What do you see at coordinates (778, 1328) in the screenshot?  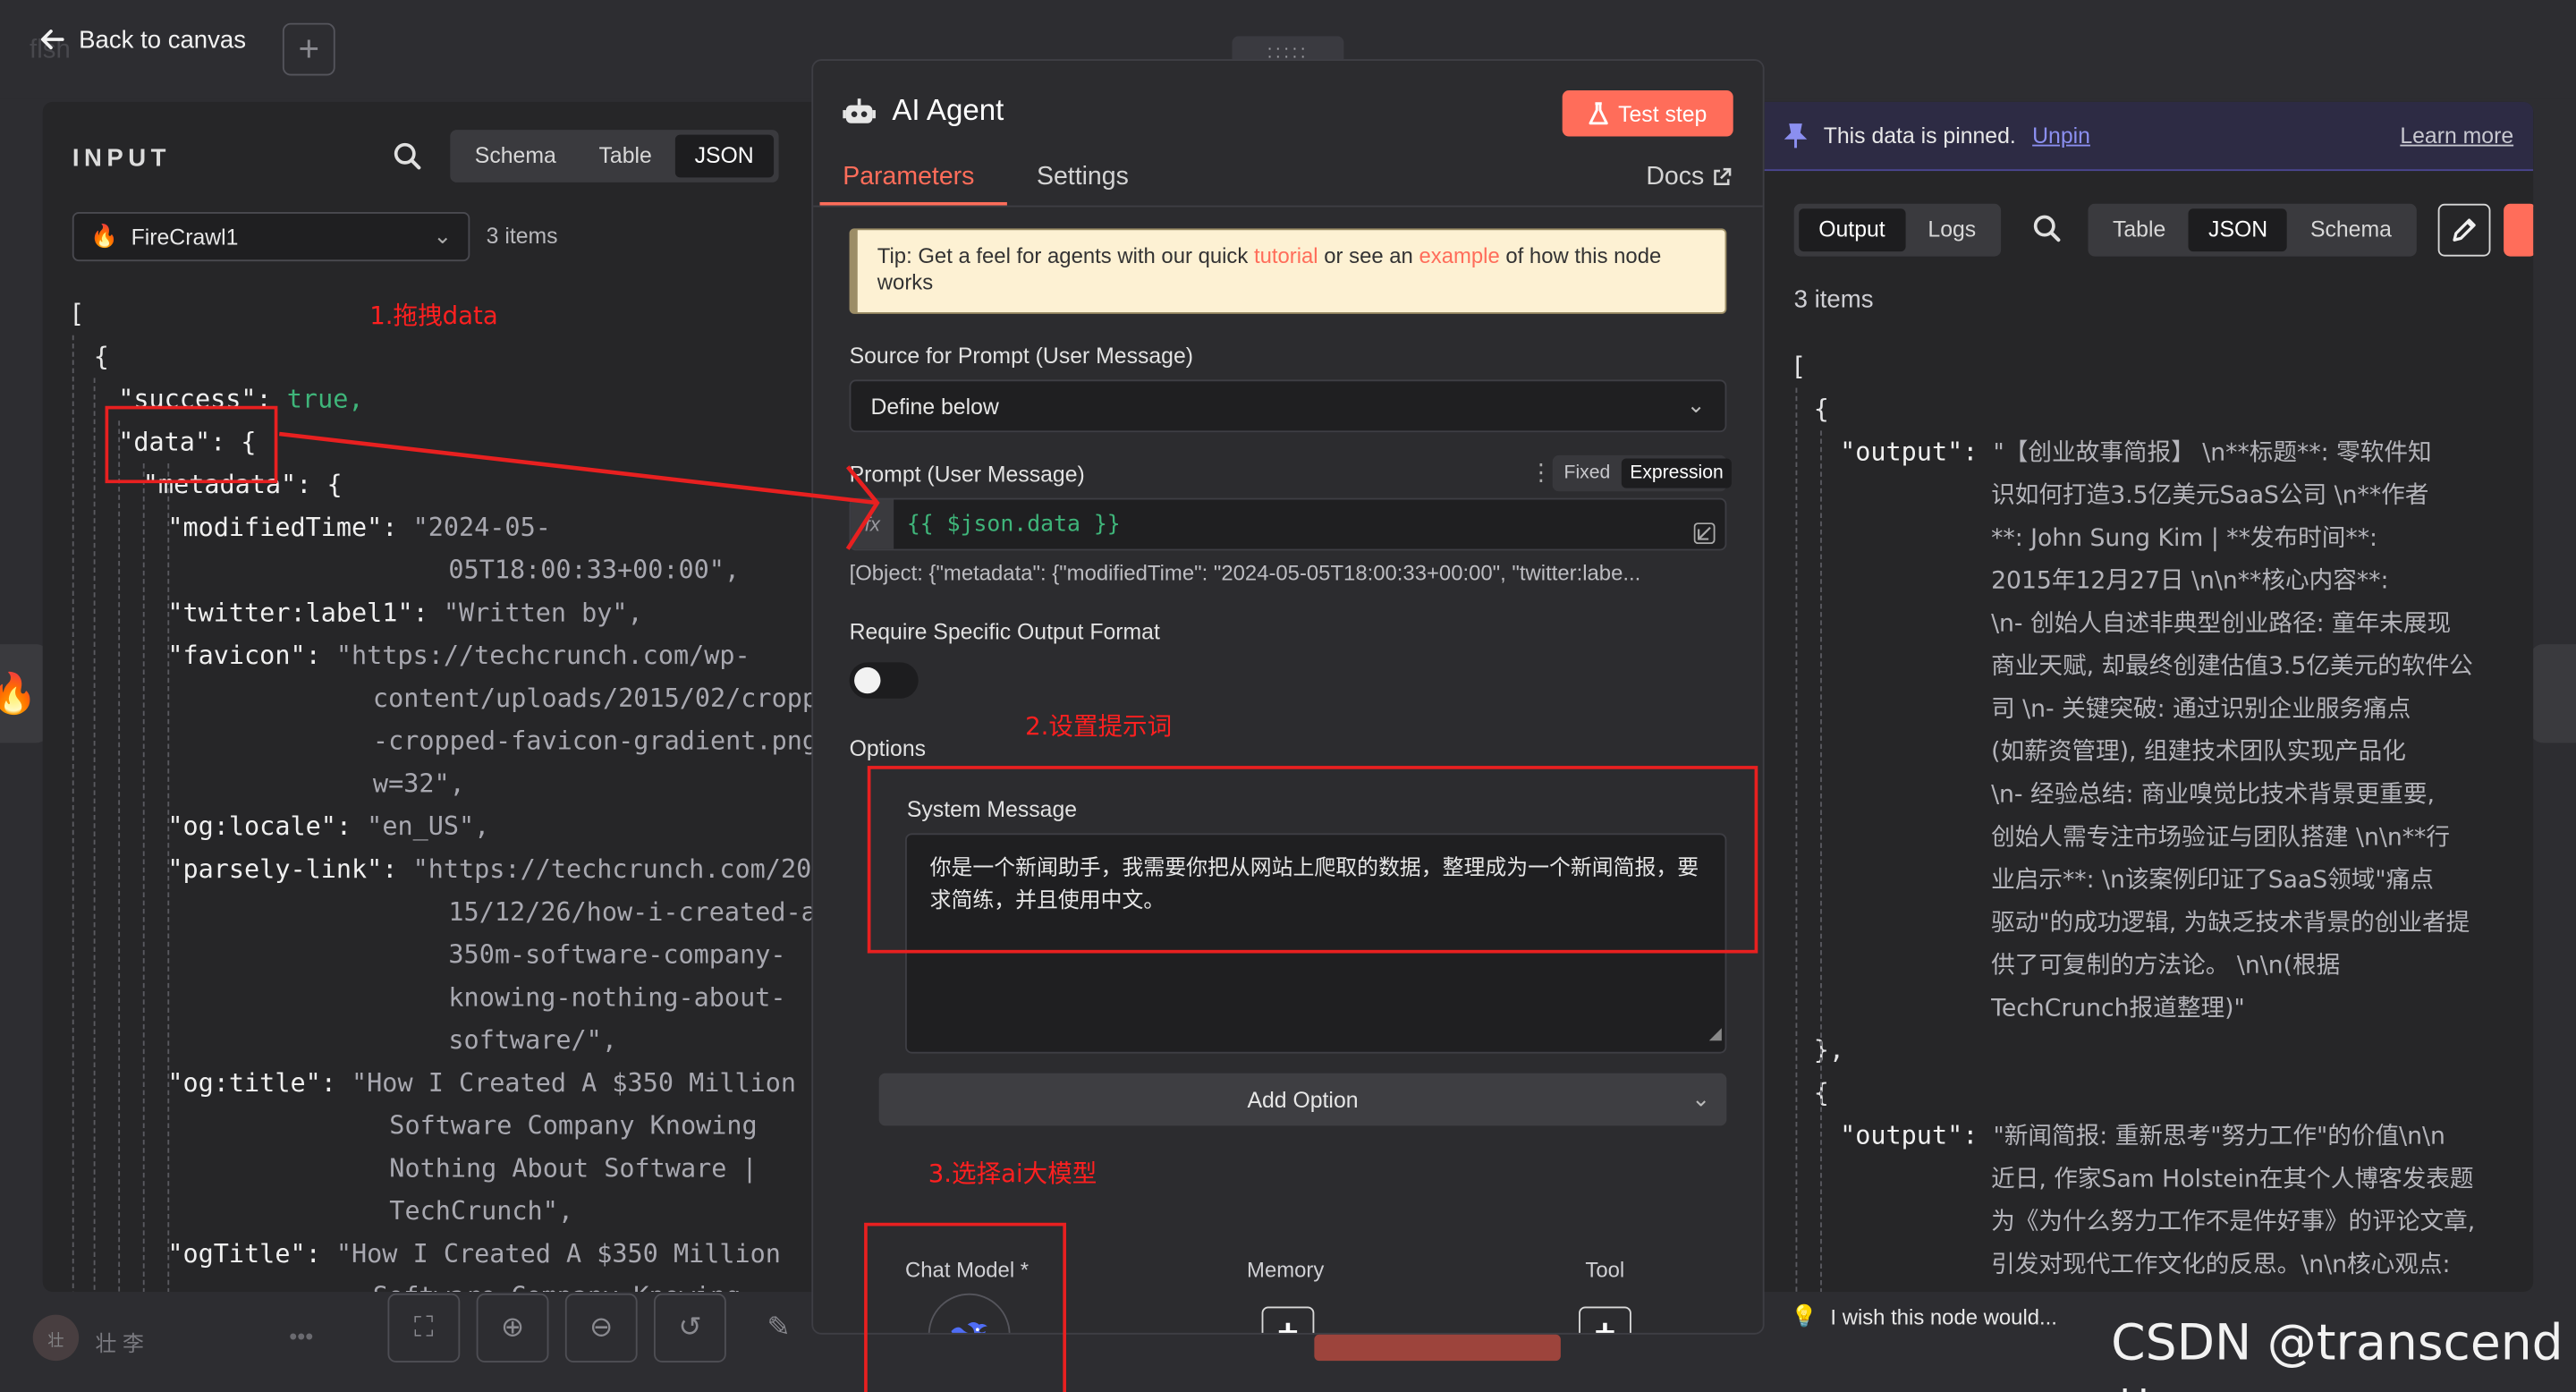 I see `clean-button: ✎` at bounding box center [778, 1328].